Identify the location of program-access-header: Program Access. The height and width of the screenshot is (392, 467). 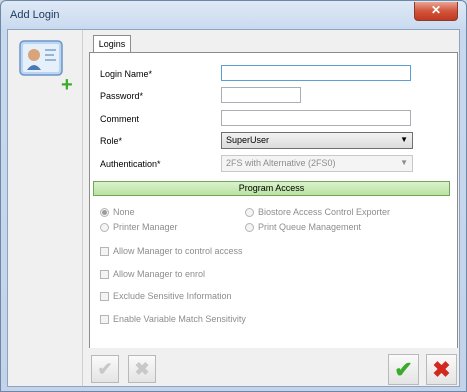
(271, 188).